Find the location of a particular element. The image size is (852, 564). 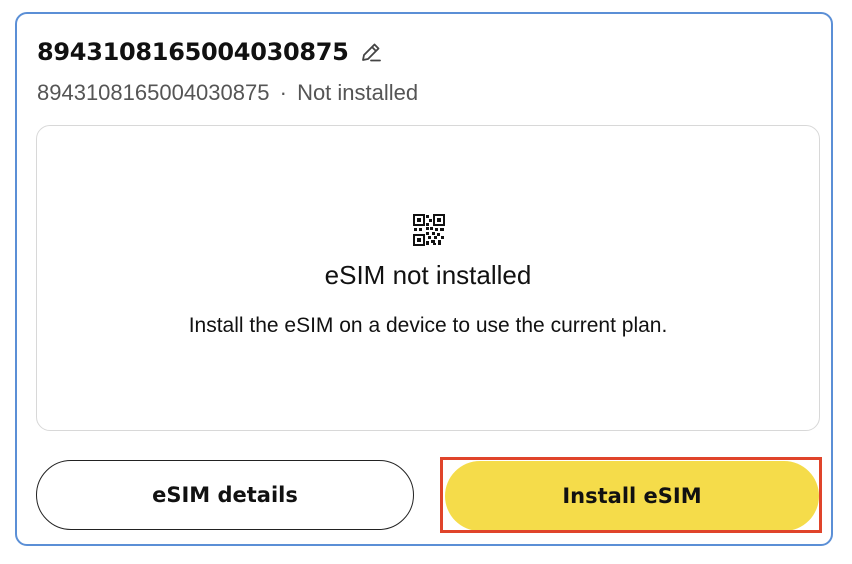

qr-code-icon is located at coordinates (429, 230).